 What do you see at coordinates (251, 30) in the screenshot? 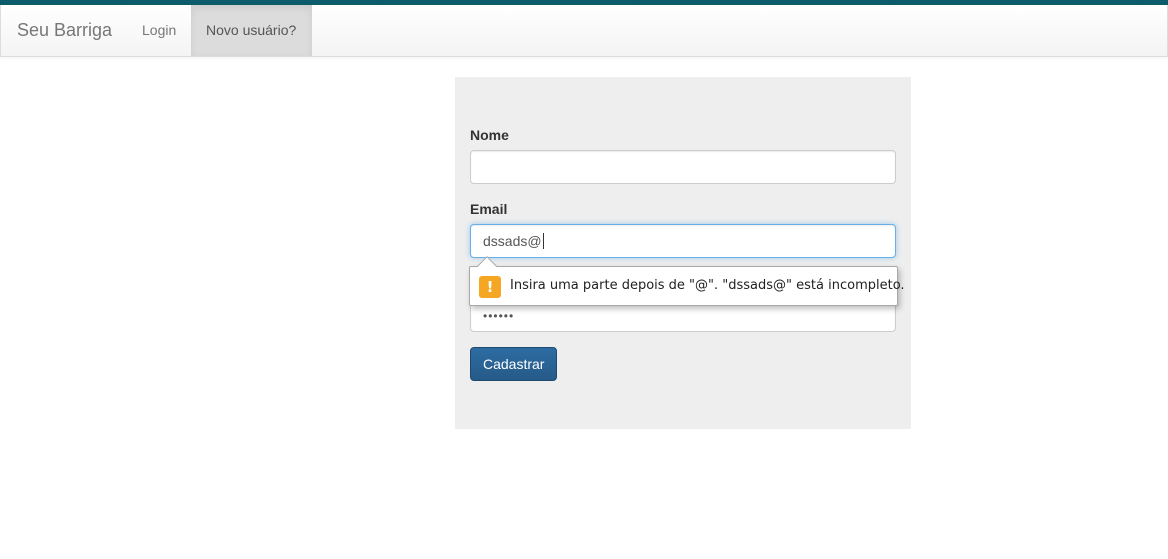
I see `nav-item-novo-usuario: Novo usuário?` at bounding box center [251, 30].